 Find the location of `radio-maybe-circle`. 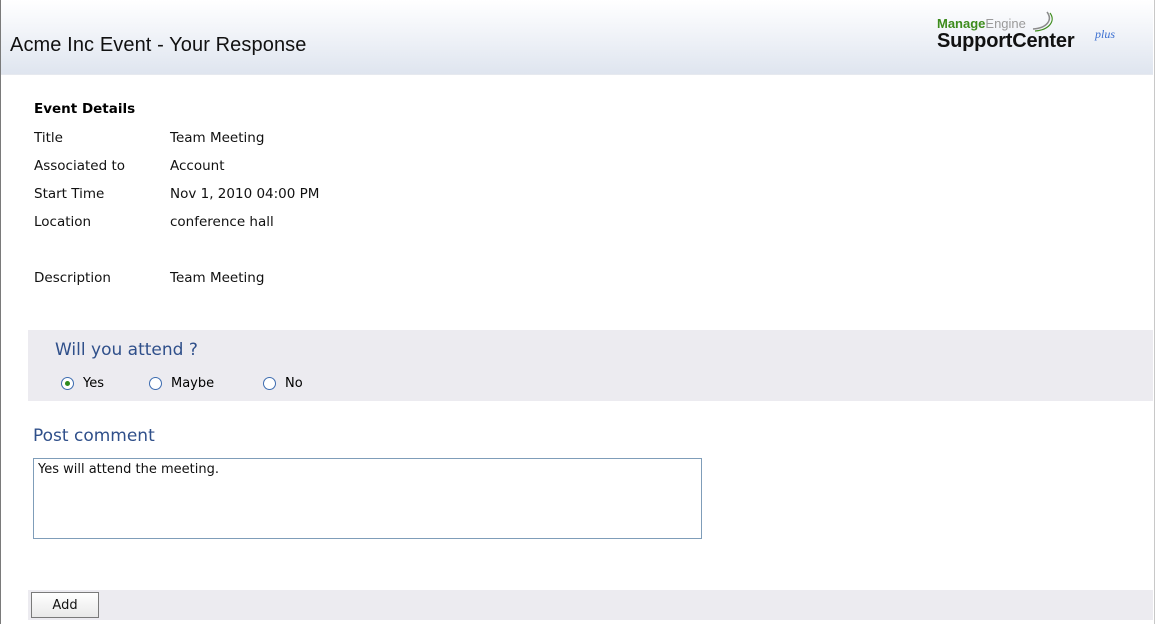

radio-maybe-circle is located at coordinates (155, 383).